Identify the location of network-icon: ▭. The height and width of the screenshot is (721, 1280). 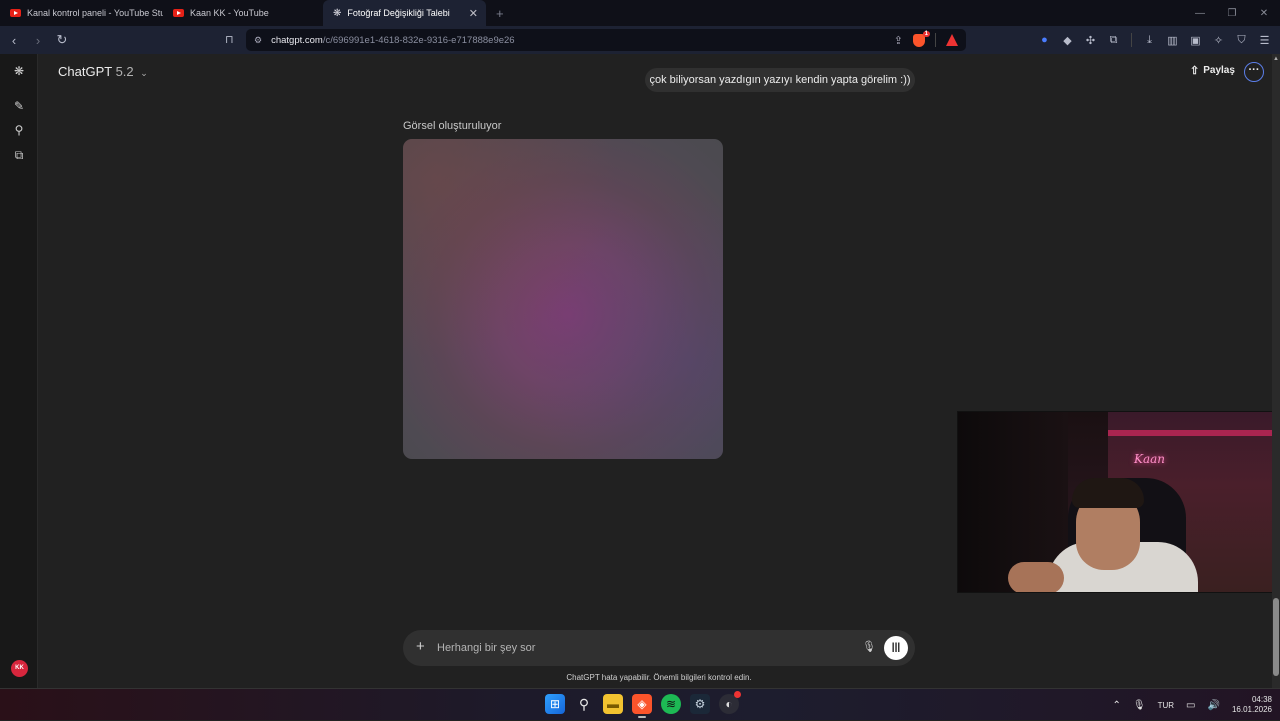
(1190, 705).